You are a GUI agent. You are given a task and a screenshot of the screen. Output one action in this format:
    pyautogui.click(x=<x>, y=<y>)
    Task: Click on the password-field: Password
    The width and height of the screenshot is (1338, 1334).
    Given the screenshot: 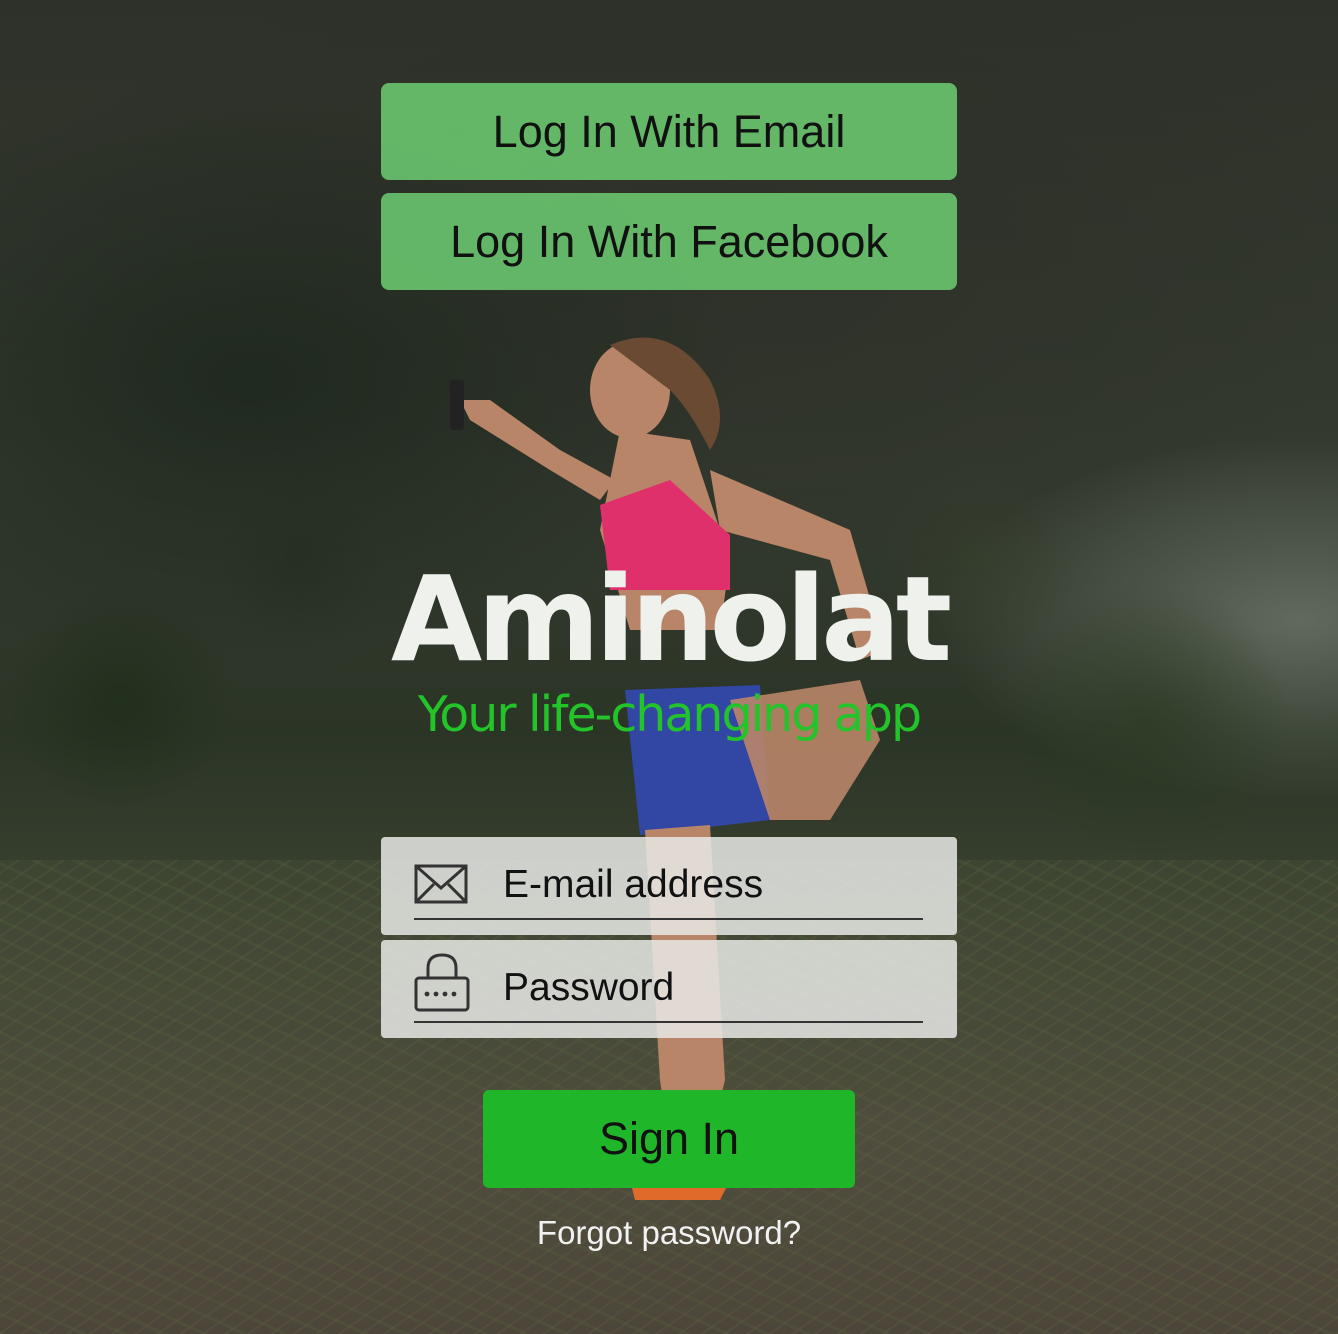 What is the action you would take?
    pyautogui.click(x=669, y=989)
    